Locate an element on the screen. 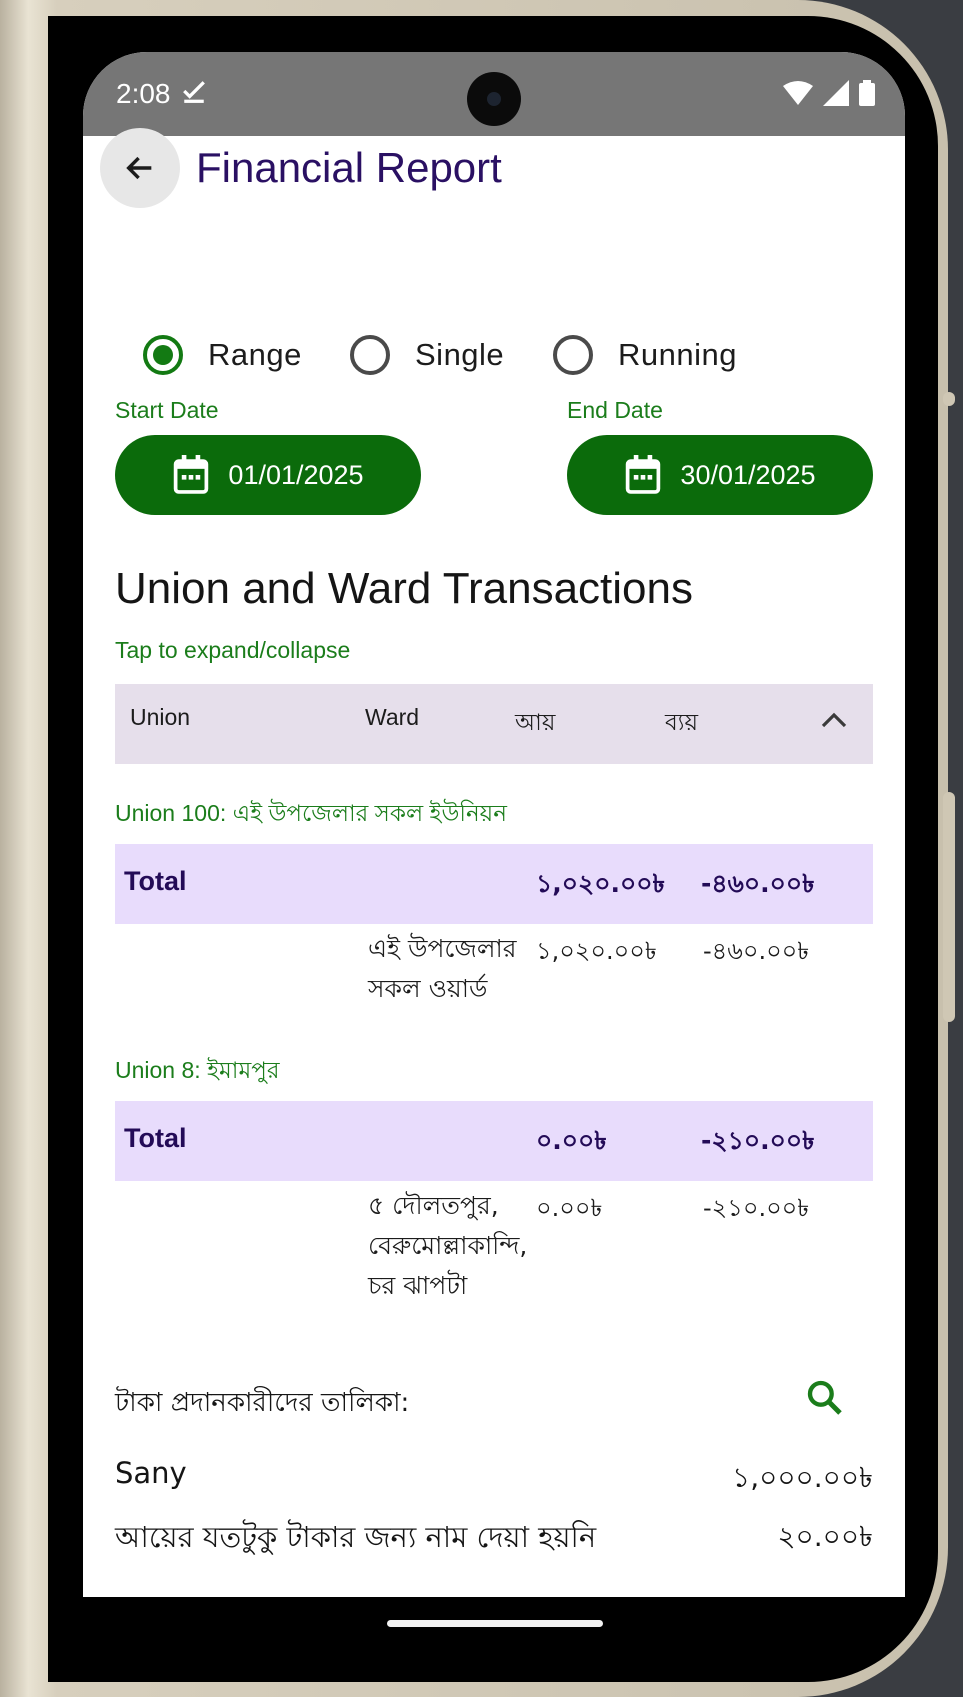 The width and height of the screenshot is (963, 1697). end-date-button: 30/01/2025 is located at coordinates (720, 475).